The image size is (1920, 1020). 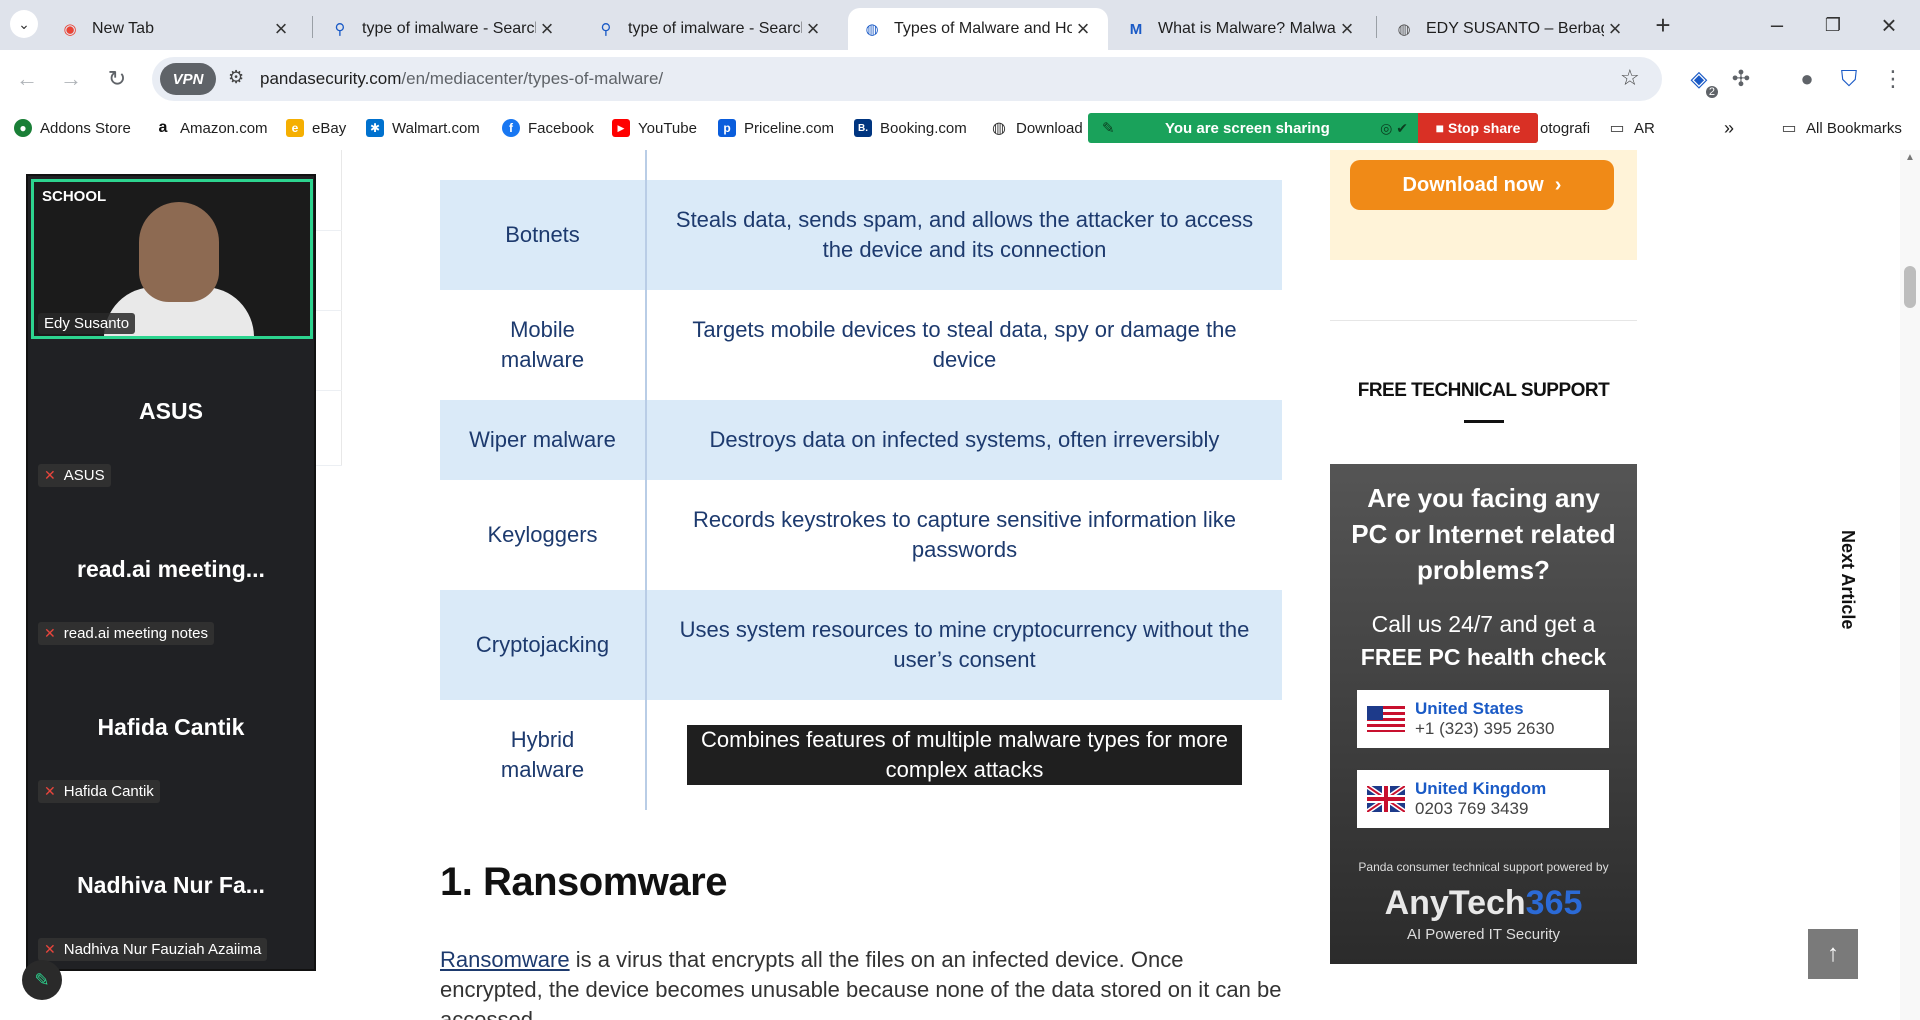 I want to click on bookmark-ebay: e eBay, so click(x=316, y=128).